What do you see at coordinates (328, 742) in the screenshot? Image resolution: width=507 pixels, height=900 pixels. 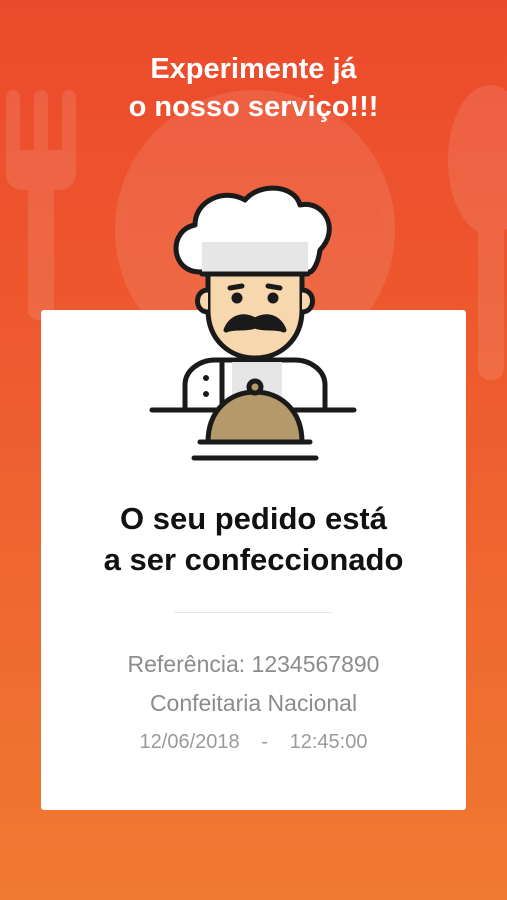 I see `order-time: 12:45:00` at bounding box center [328, 742].